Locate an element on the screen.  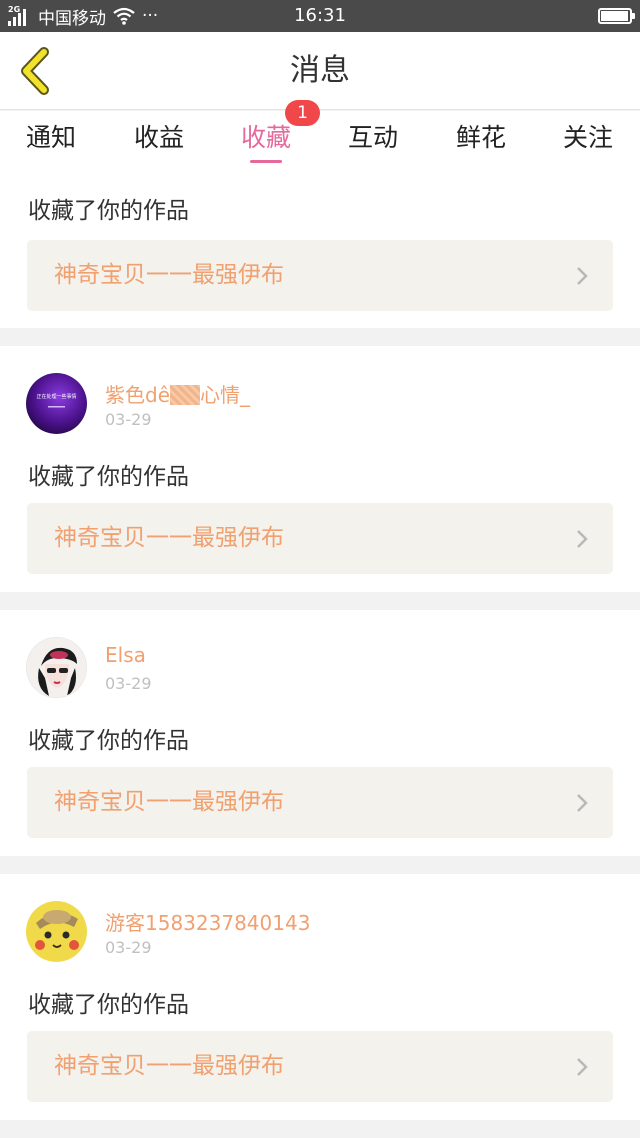
username: Elsa is located at coordinates (125, 655).